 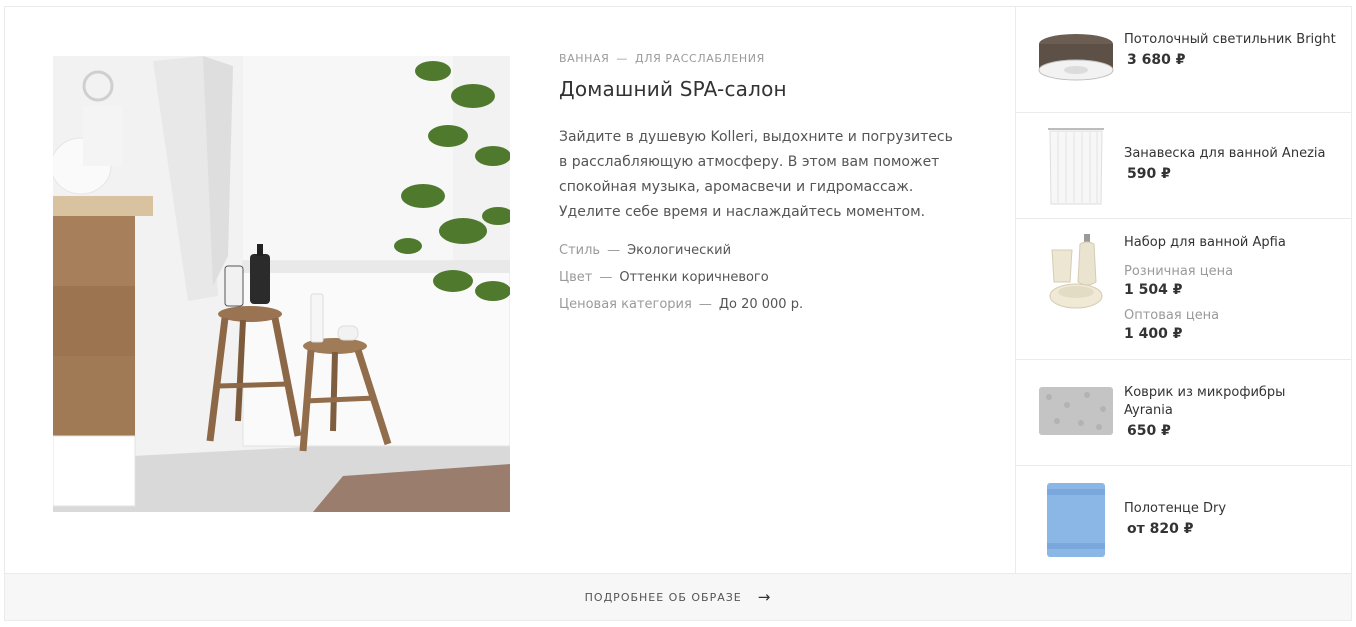 I want to click on product-price: 650 ₽, so click(x=1149, y=431).